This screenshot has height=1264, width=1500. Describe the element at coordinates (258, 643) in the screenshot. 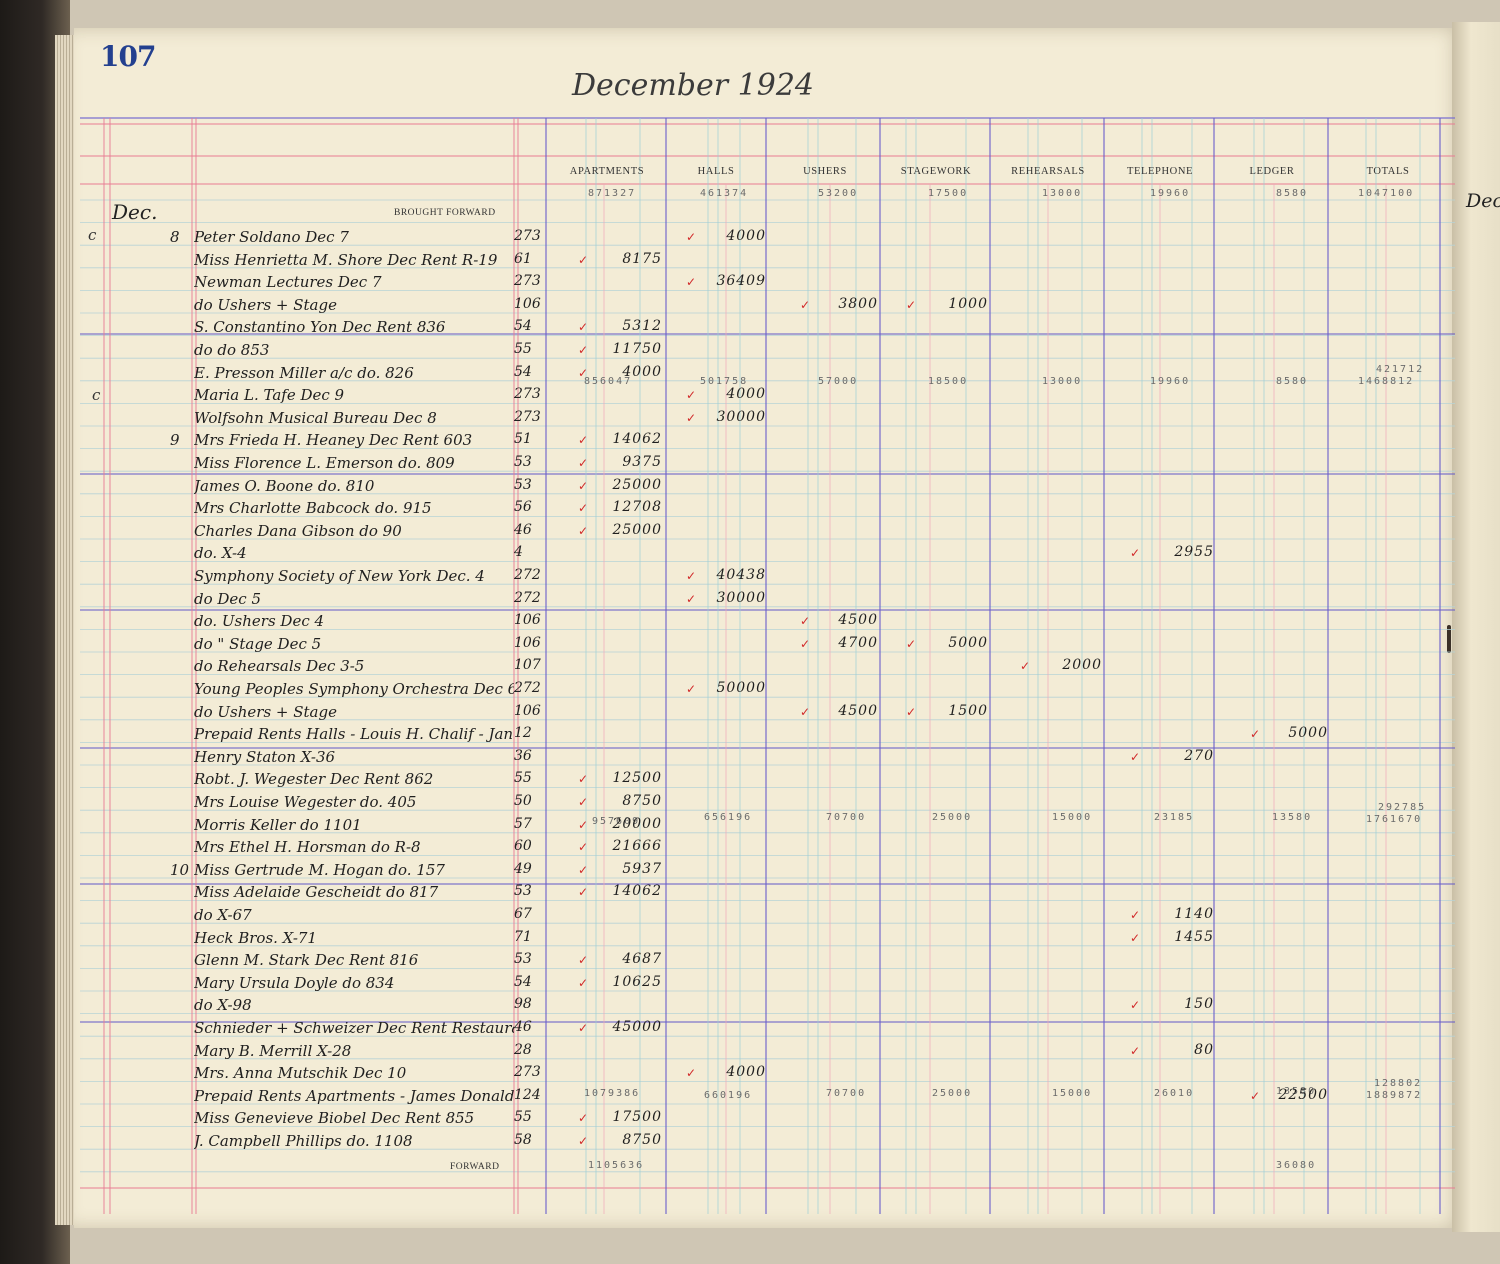

I see `entry-description: do " Stage Dec 5` at that location.